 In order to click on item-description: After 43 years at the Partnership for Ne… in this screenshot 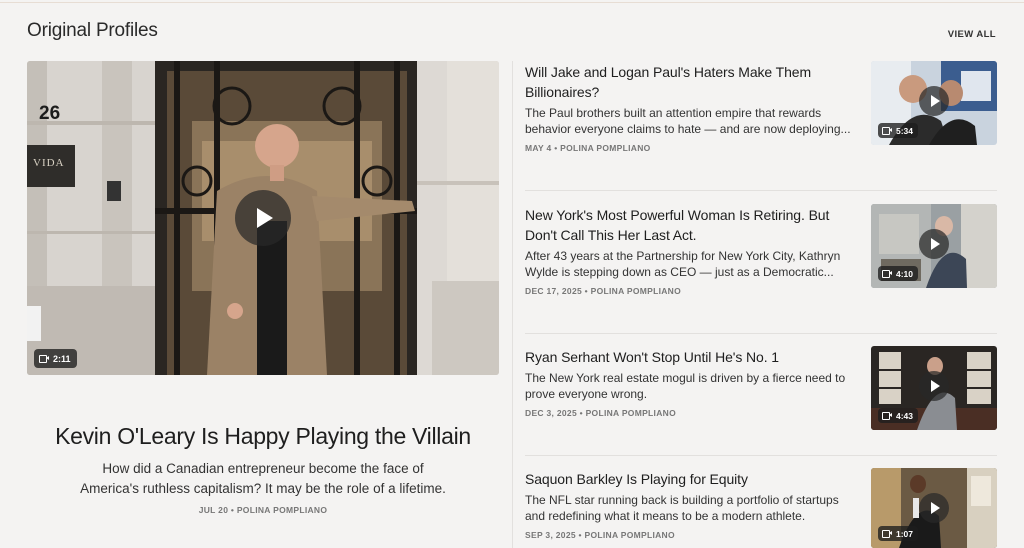, I will do `click(683, 264)`.